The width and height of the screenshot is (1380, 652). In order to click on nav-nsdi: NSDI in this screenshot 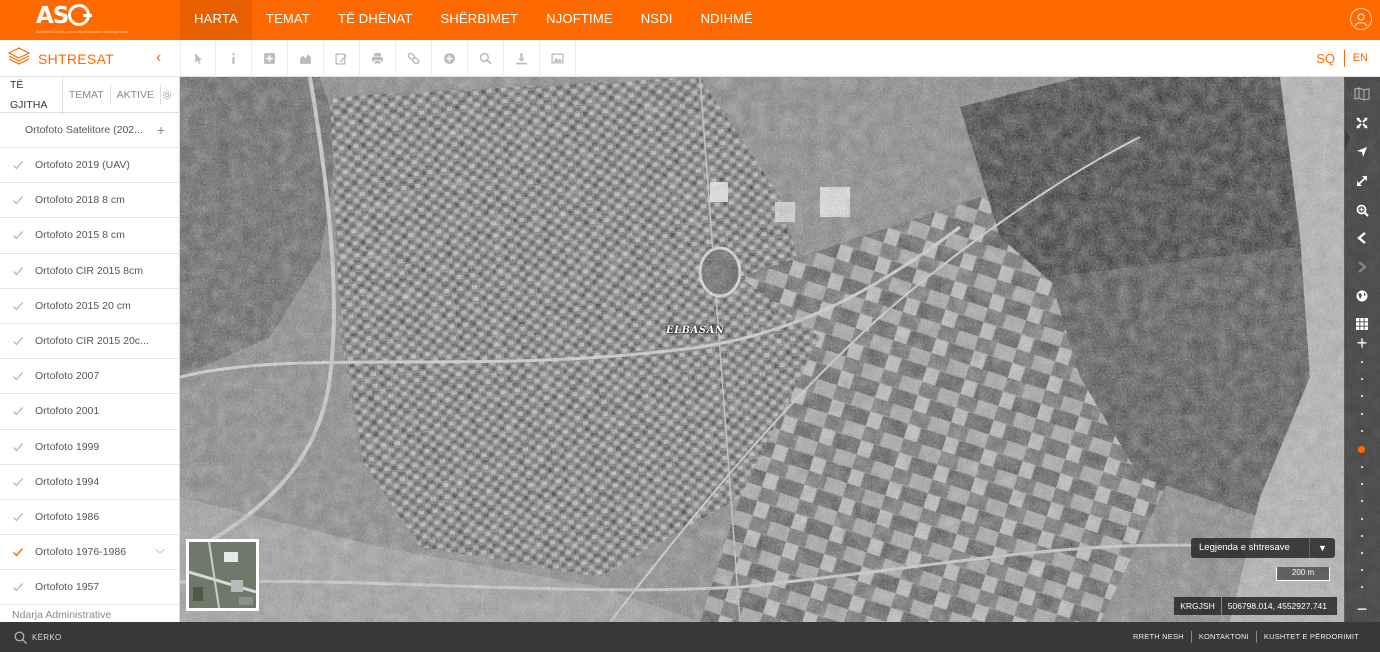, I will do `click(657, 20)`.